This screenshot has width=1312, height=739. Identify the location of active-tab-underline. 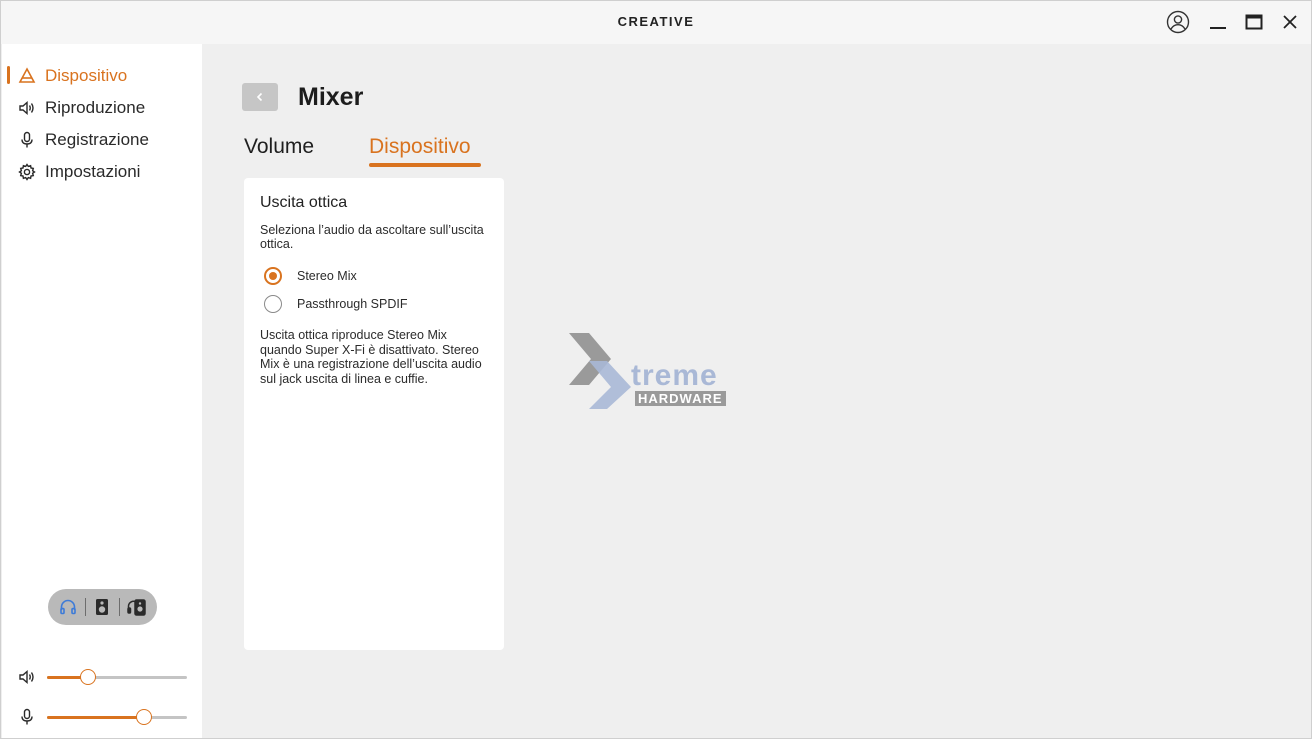
(425, 165).